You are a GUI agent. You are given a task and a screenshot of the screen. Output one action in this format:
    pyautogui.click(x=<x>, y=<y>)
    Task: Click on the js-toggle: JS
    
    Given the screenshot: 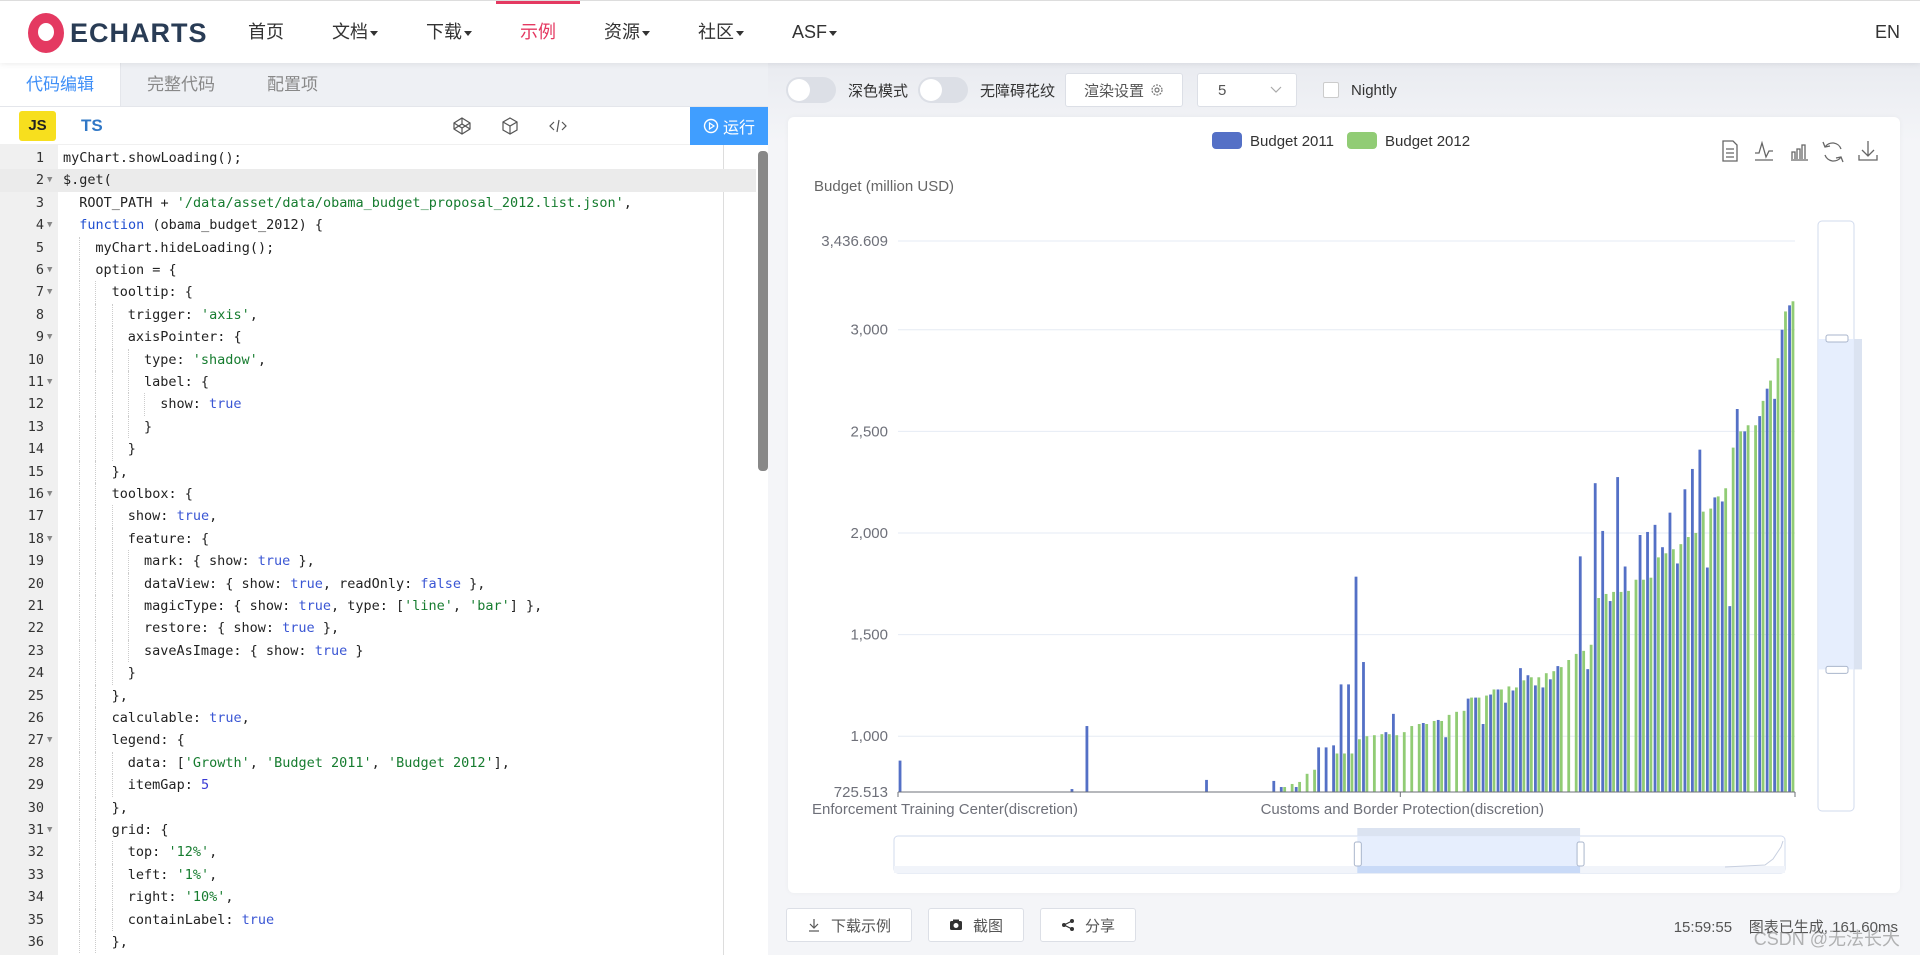 What is the action you would take?
    pyautogui.click(x=37, y=125)
    